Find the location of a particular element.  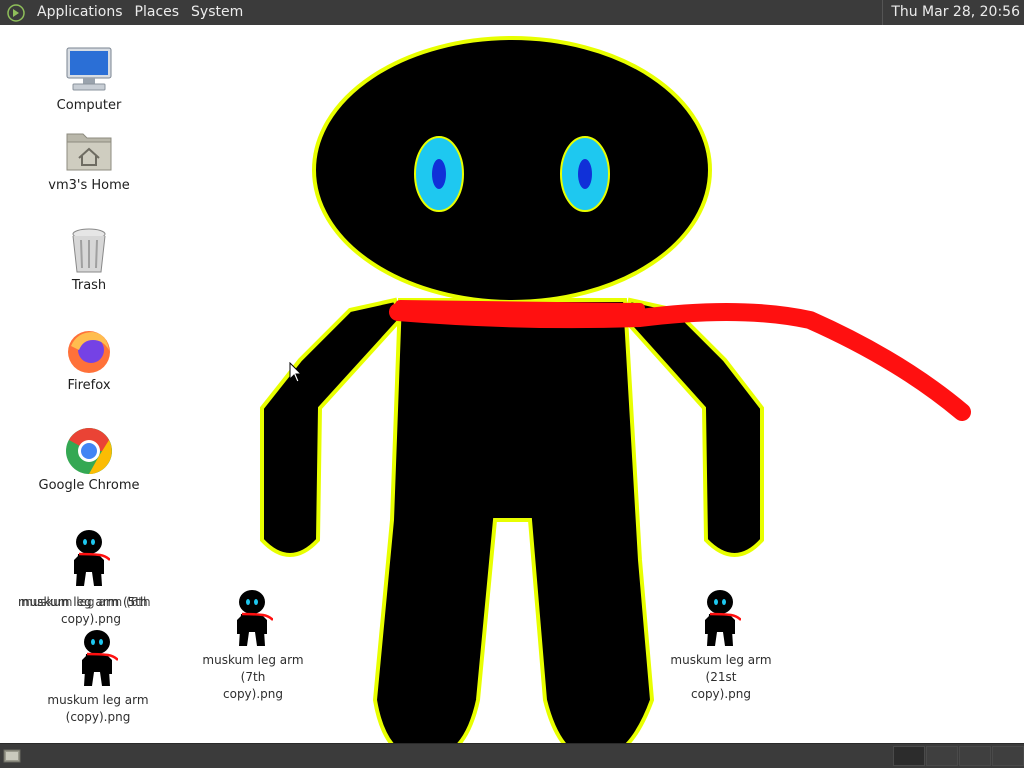

home-folder-icon is located at coordinates (89, 152).